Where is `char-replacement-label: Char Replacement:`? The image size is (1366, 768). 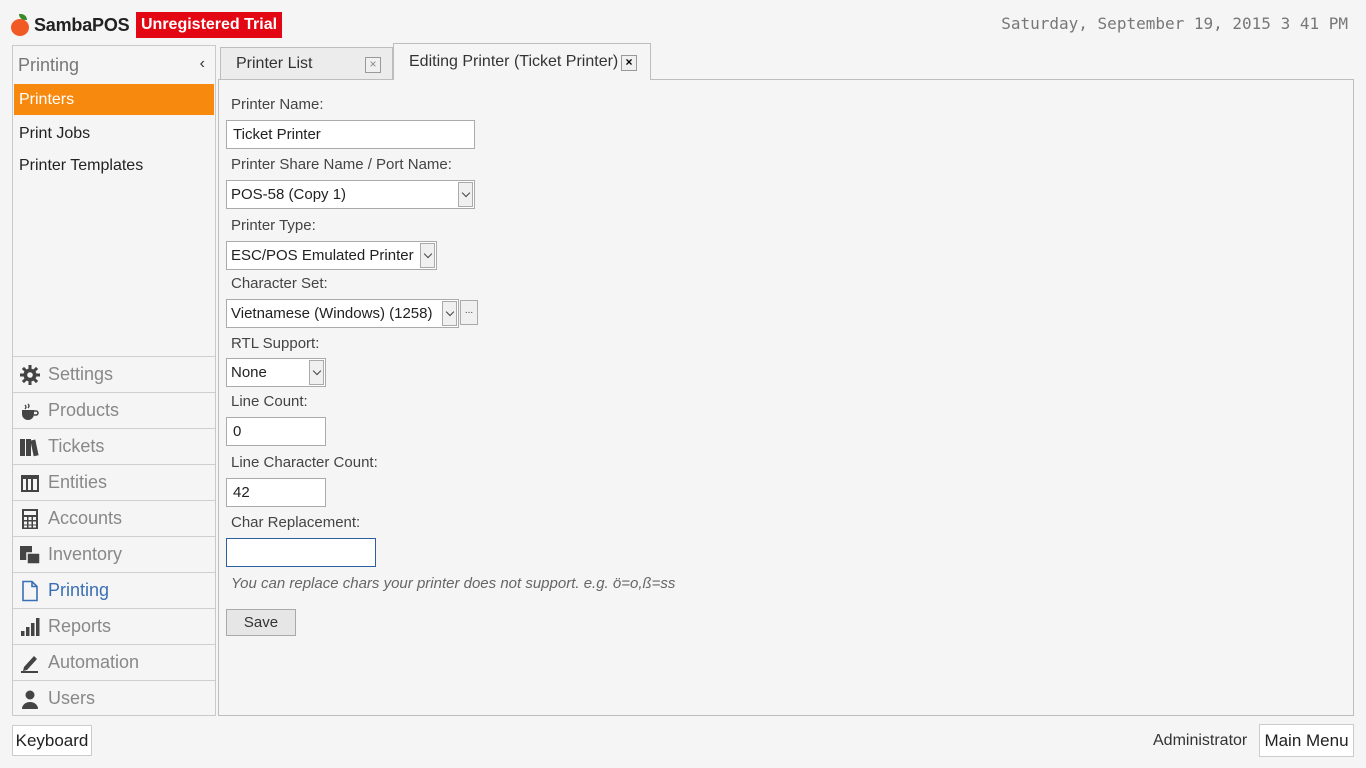 char-replacement-label: Char Replacement: is located at coordinates (296, 522).